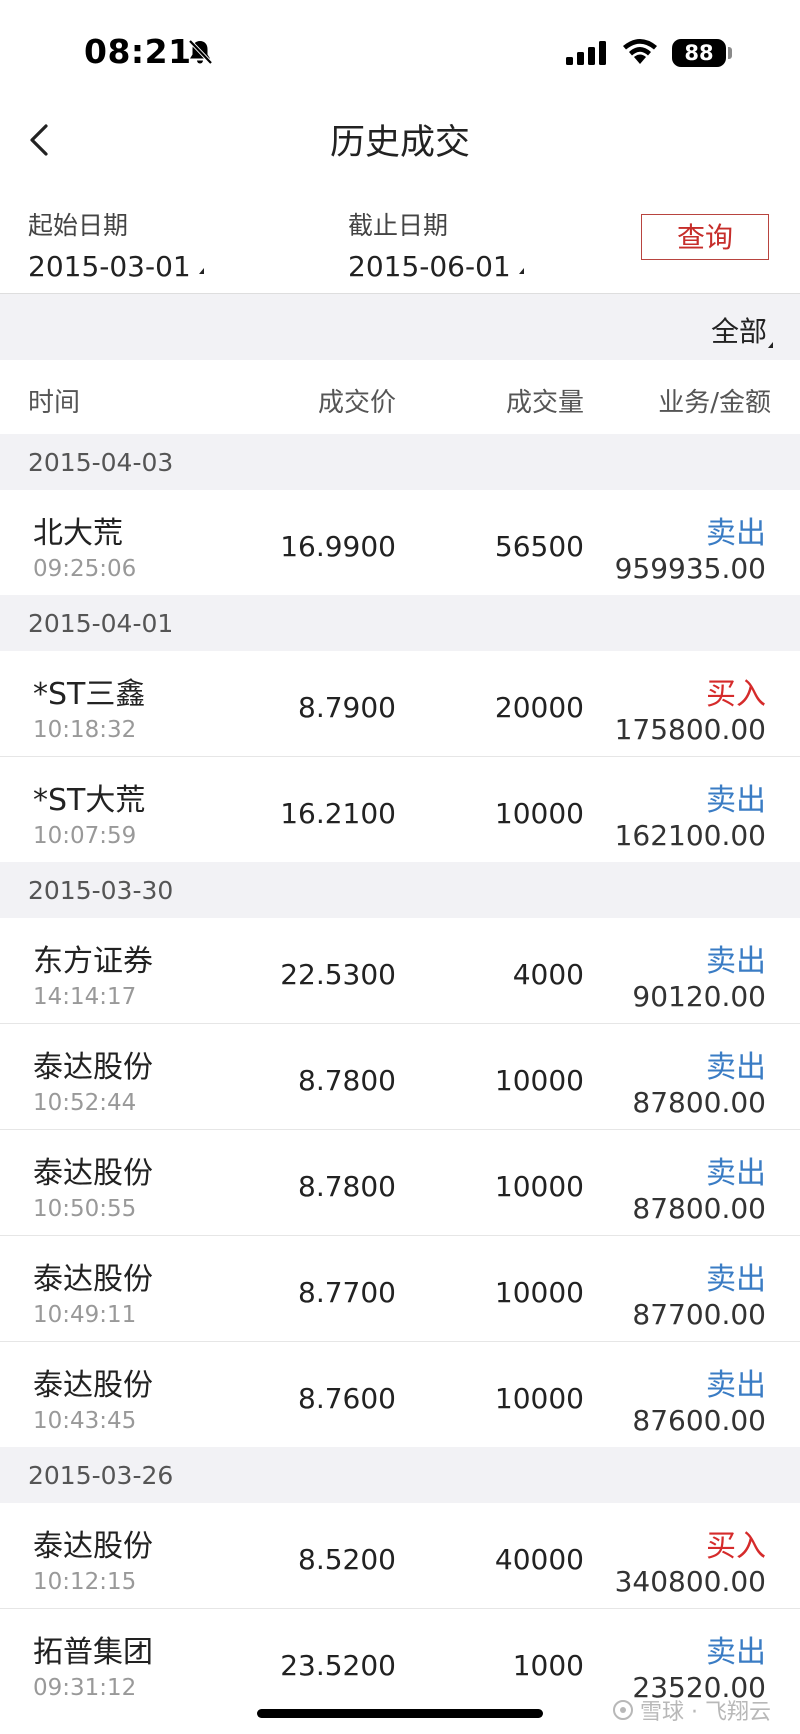 Image resolution: width=800 pixels, height=1734 pixels. I want to click on trade-amount: 90120.00, so click(699, 996).